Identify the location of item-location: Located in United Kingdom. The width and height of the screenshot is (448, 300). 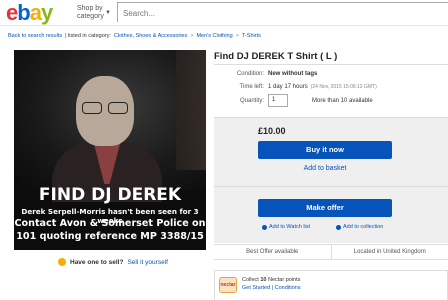
(389, 252).